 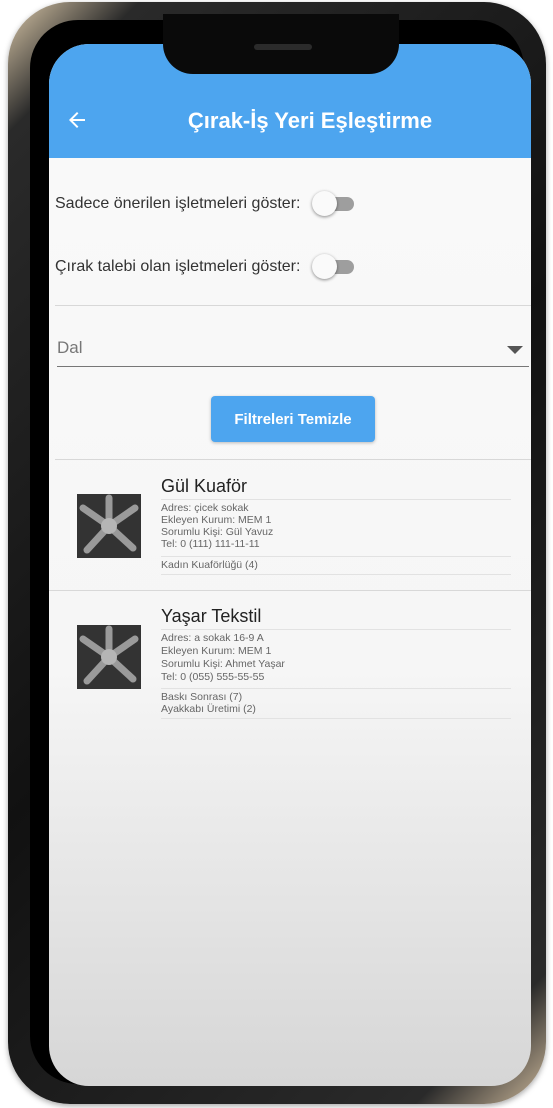 What do you see at coordinates (515, 350) in the screenshot?
I see `chevron-down-icon` at bounding box center [515, 350].